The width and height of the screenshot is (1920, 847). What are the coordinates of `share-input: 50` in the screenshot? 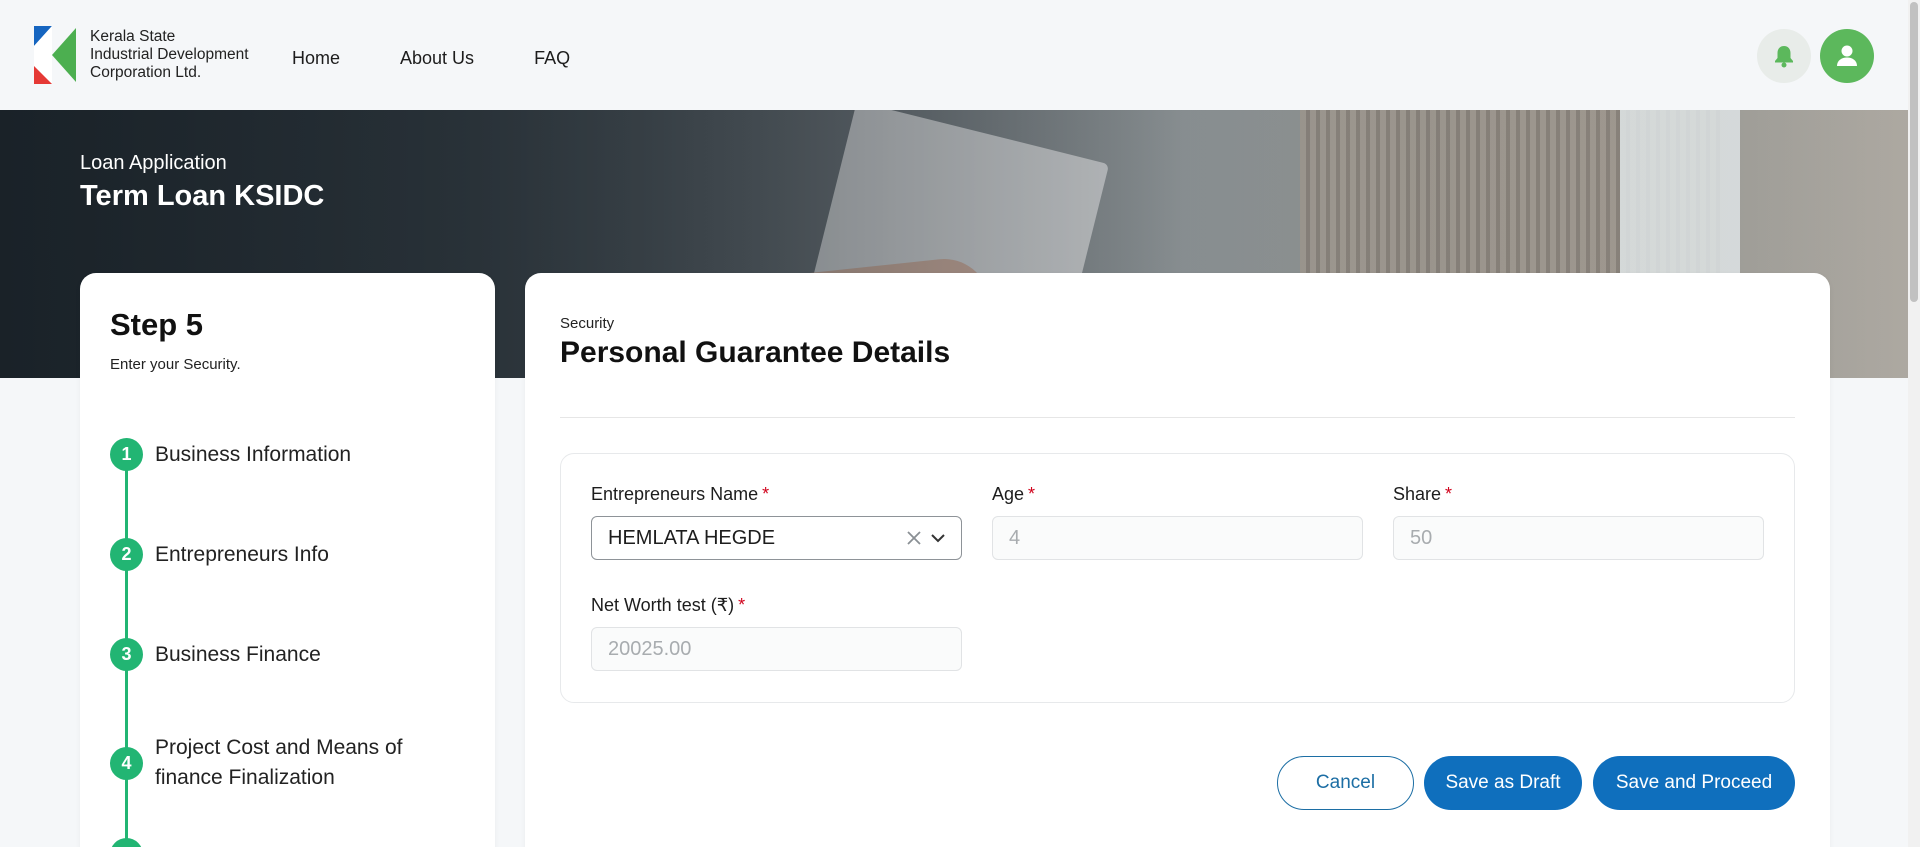 It's located at (1578, 538).